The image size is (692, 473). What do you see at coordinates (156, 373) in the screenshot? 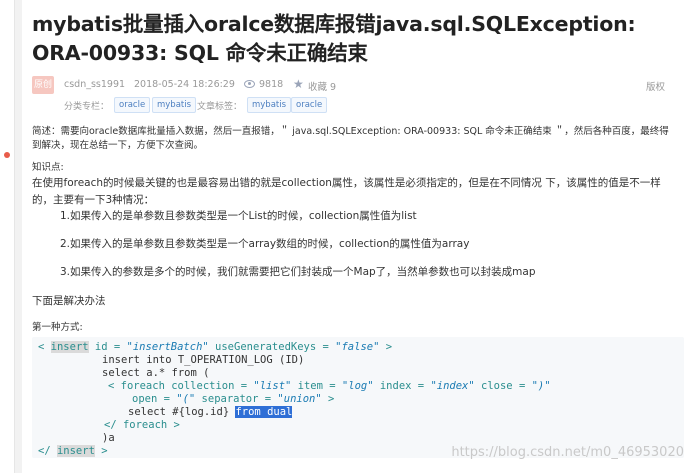
I see `code-line-3: select a.* from (` at bounding box center [156, 373].